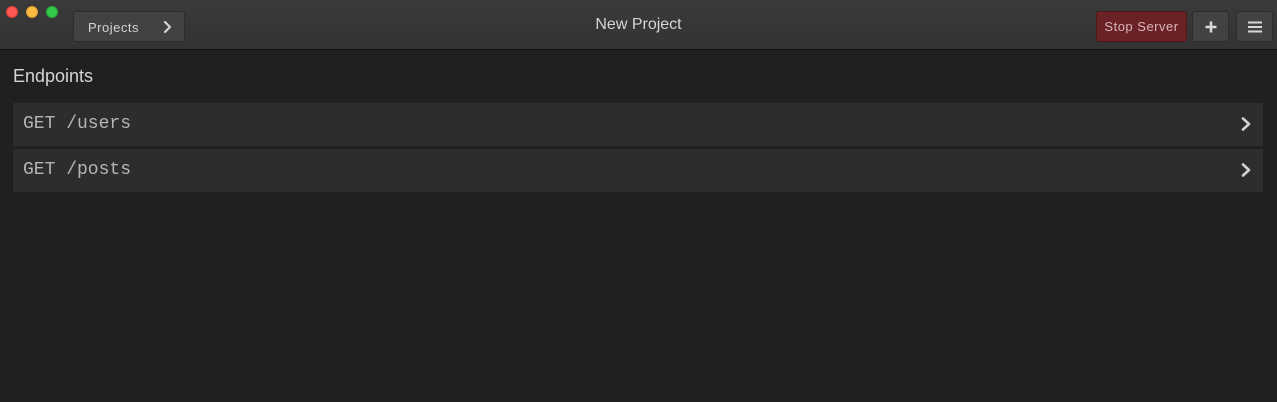 Image resolution: width=1277 pixels, height=402 pixels. I want to click on stop-server-button: Stop Server, so click(1141, 26).